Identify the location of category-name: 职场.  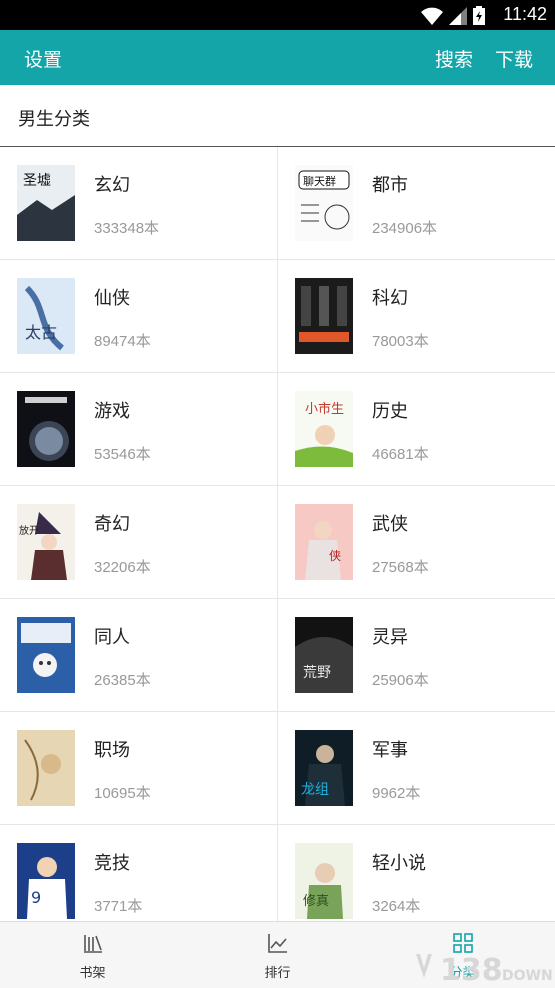
(112, 750).